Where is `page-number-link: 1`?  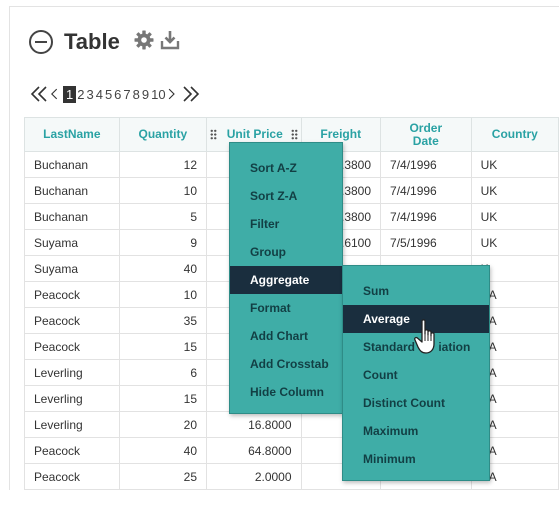
page-number-link: 1 is located at coordinates (70, 94).